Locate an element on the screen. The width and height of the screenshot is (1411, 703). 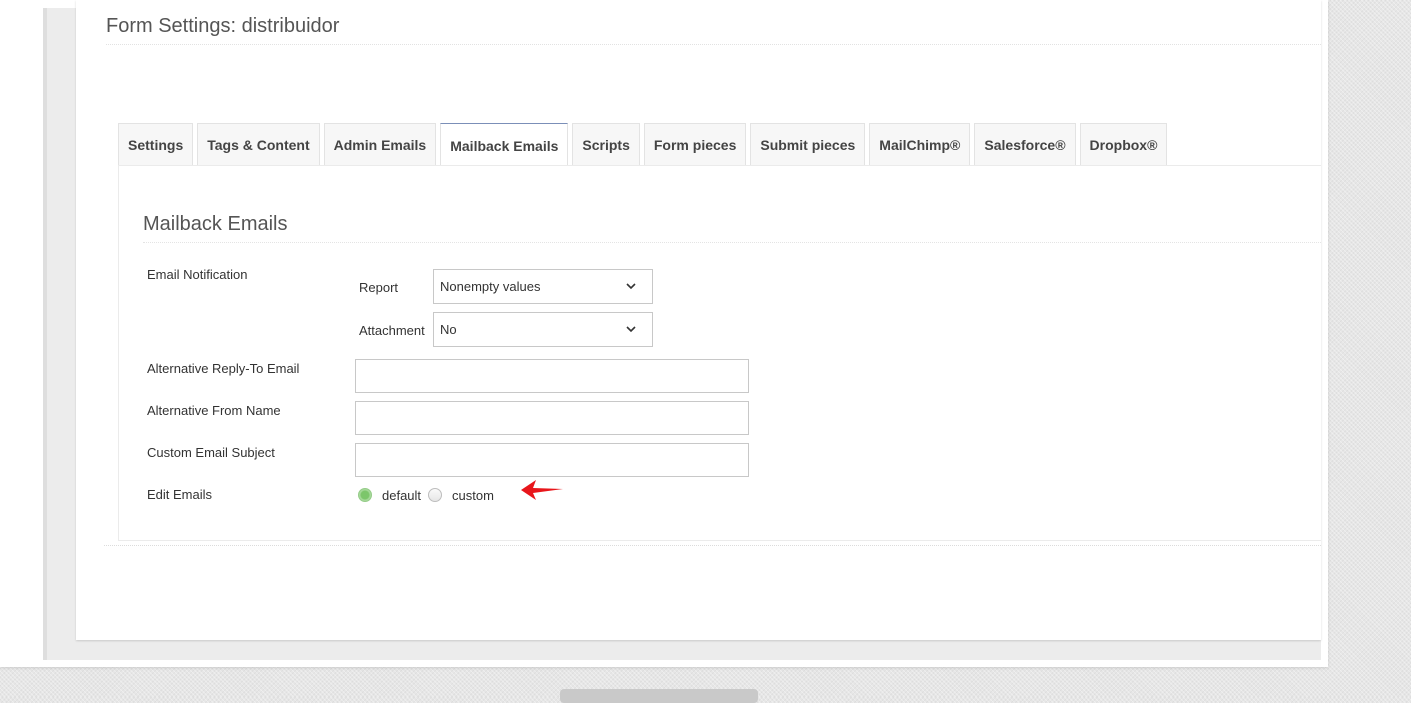
edit-emails-label: Edit Emails is located at coordinates (180, 494).